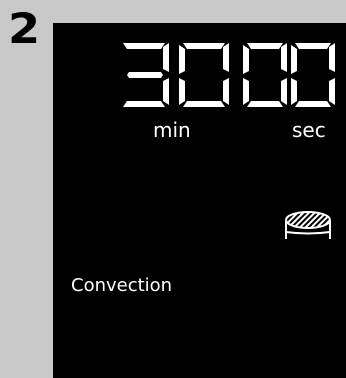 The image size is (346, 378). I want to click on convection-pan-icon, so click(308, 225).